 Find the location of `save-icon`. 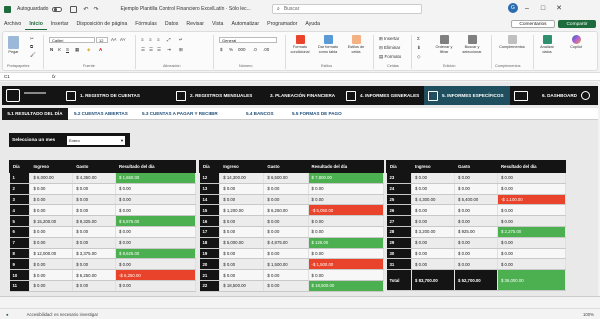

save-icon is located at coordinates (74, 9).